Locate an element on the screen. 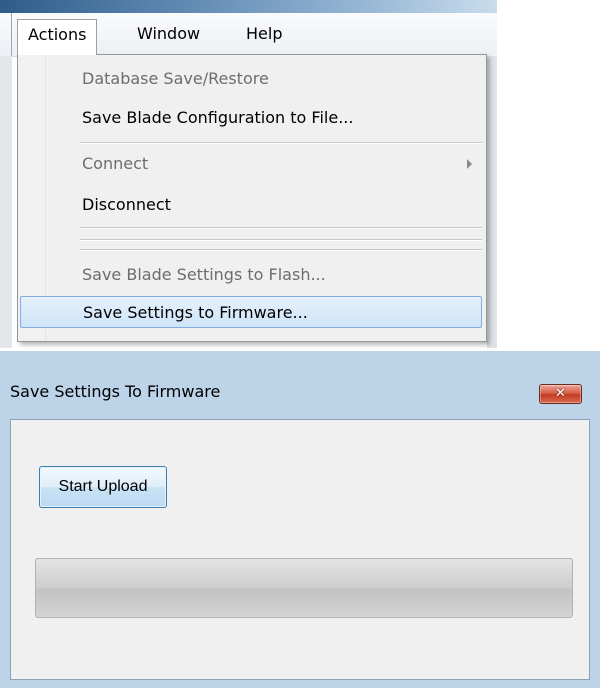 This screenshot has width=600, height=688. close-icon: ✕ is located at coordinates (560, 393).